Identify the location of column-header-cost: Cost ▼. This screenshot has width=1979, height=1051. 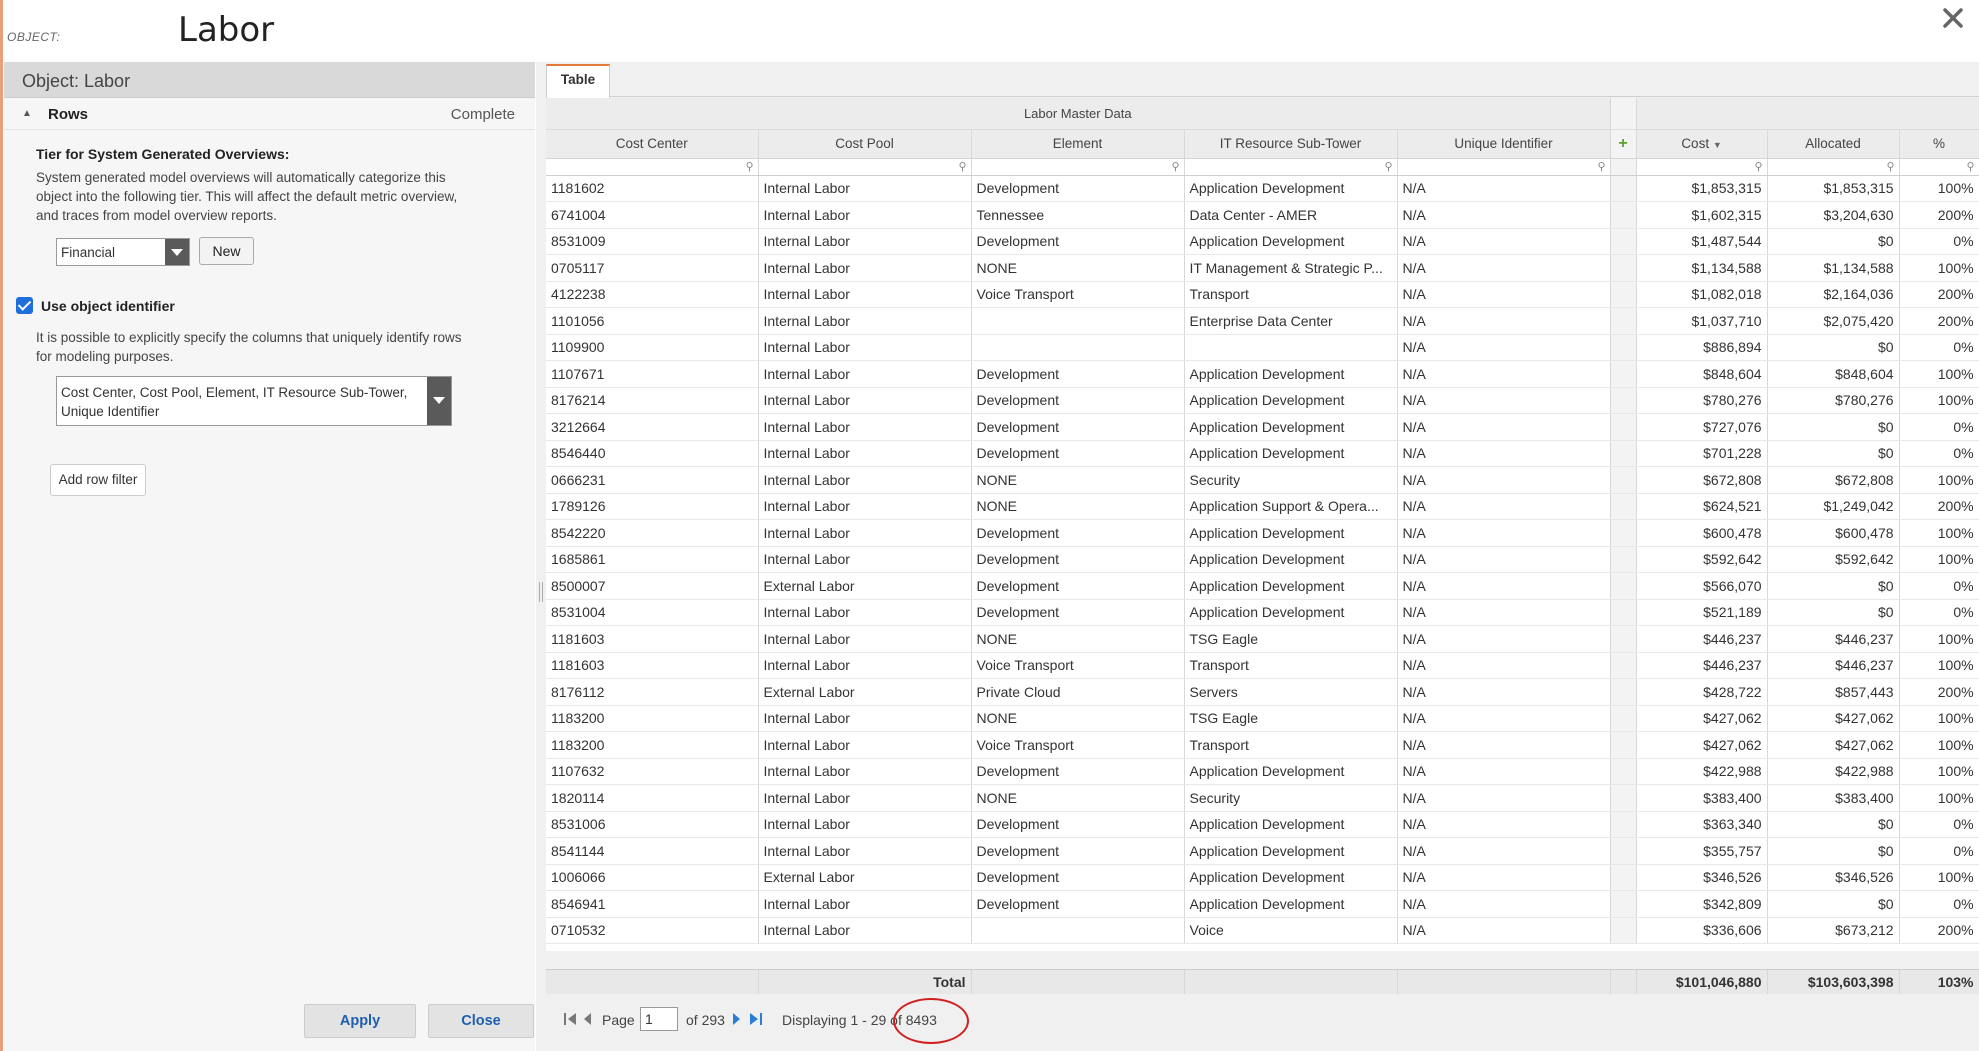
(1702, 144).